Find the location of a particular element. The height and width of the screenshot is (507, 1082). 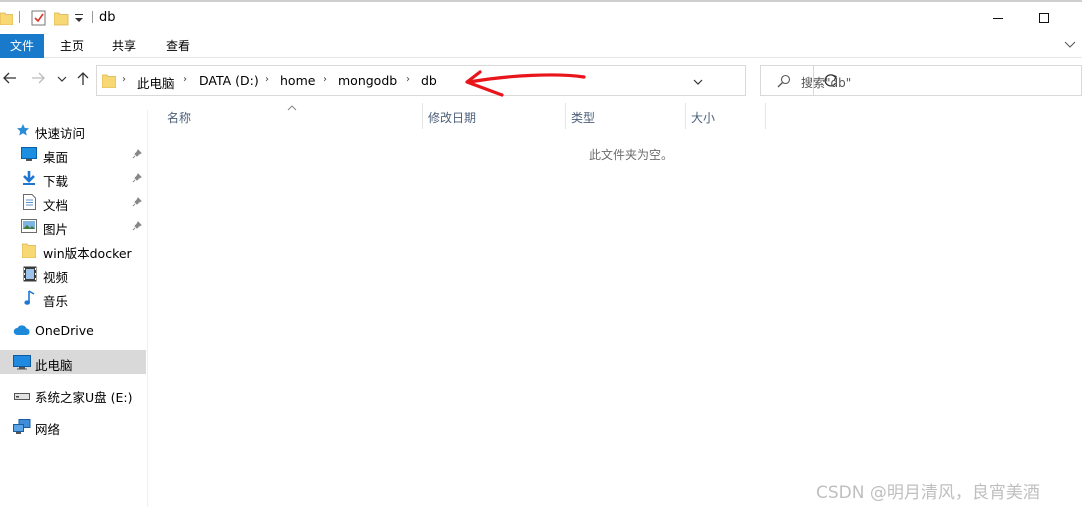

minimize-button is located at coordinates (998, 18).